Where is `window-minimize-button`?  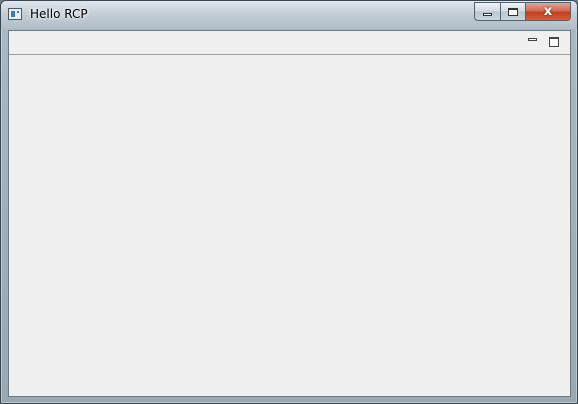
window-minimize-button is located at coordinates (487, 11).